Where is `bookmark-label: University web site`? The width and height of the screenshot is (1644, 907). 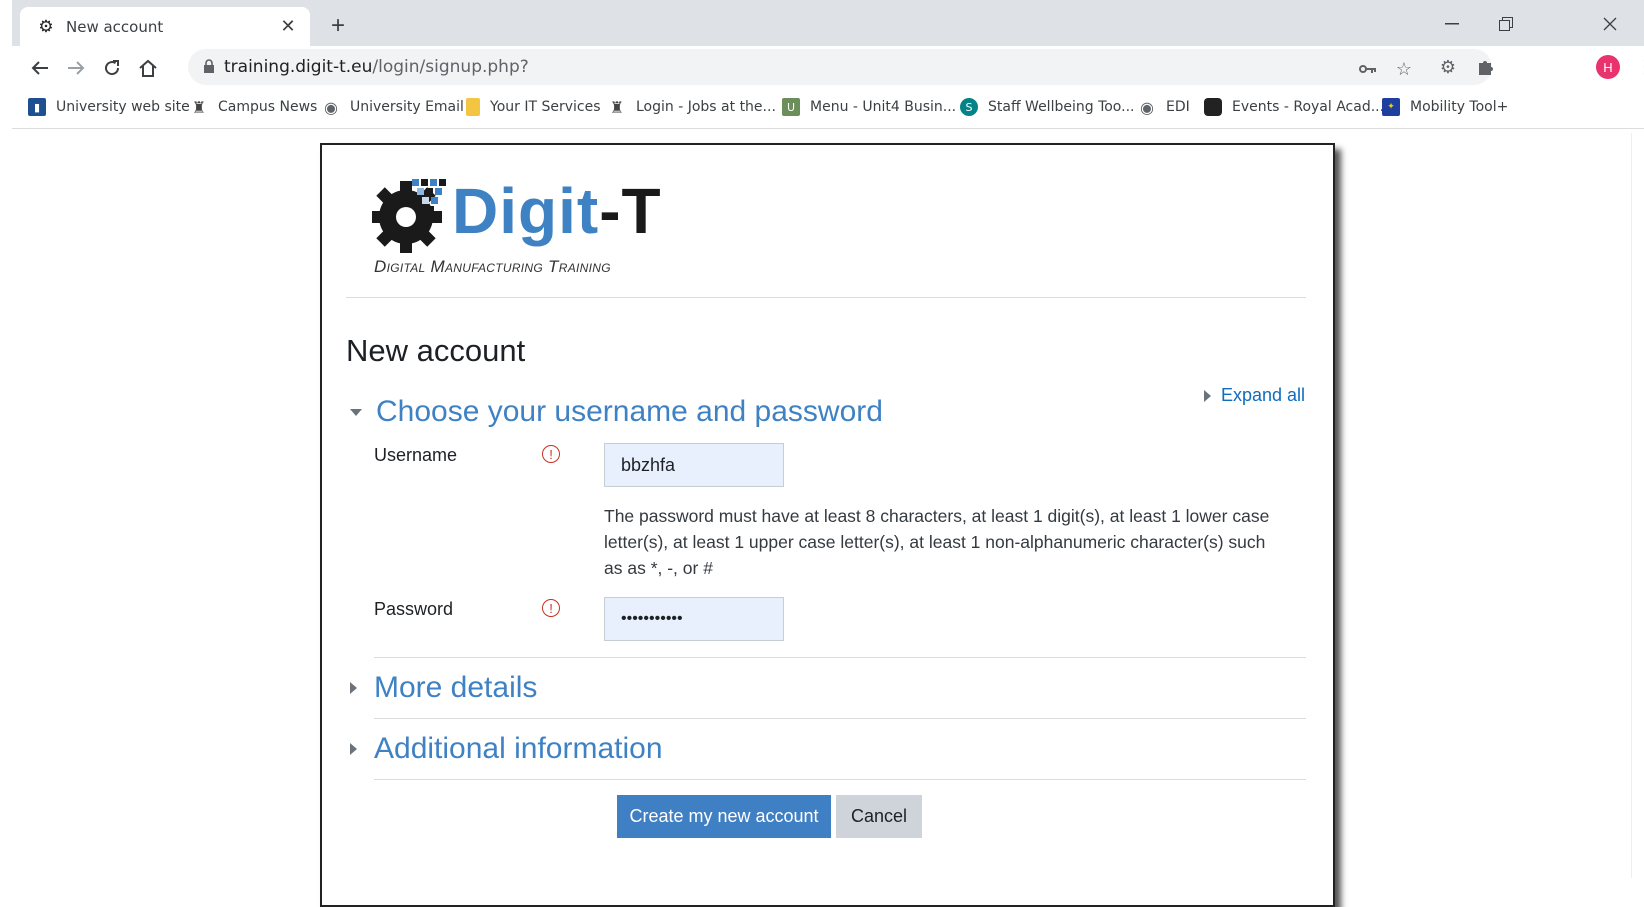 bookmark-label: University web site is located at coordinates (123, 107).